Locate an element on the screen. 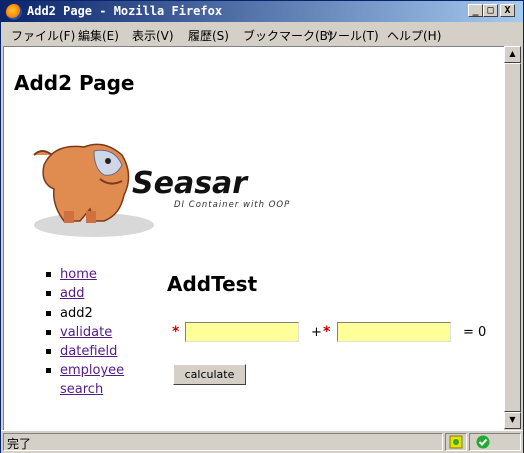  scroll-up-button: ▲ is located at coordinates (512, 54).